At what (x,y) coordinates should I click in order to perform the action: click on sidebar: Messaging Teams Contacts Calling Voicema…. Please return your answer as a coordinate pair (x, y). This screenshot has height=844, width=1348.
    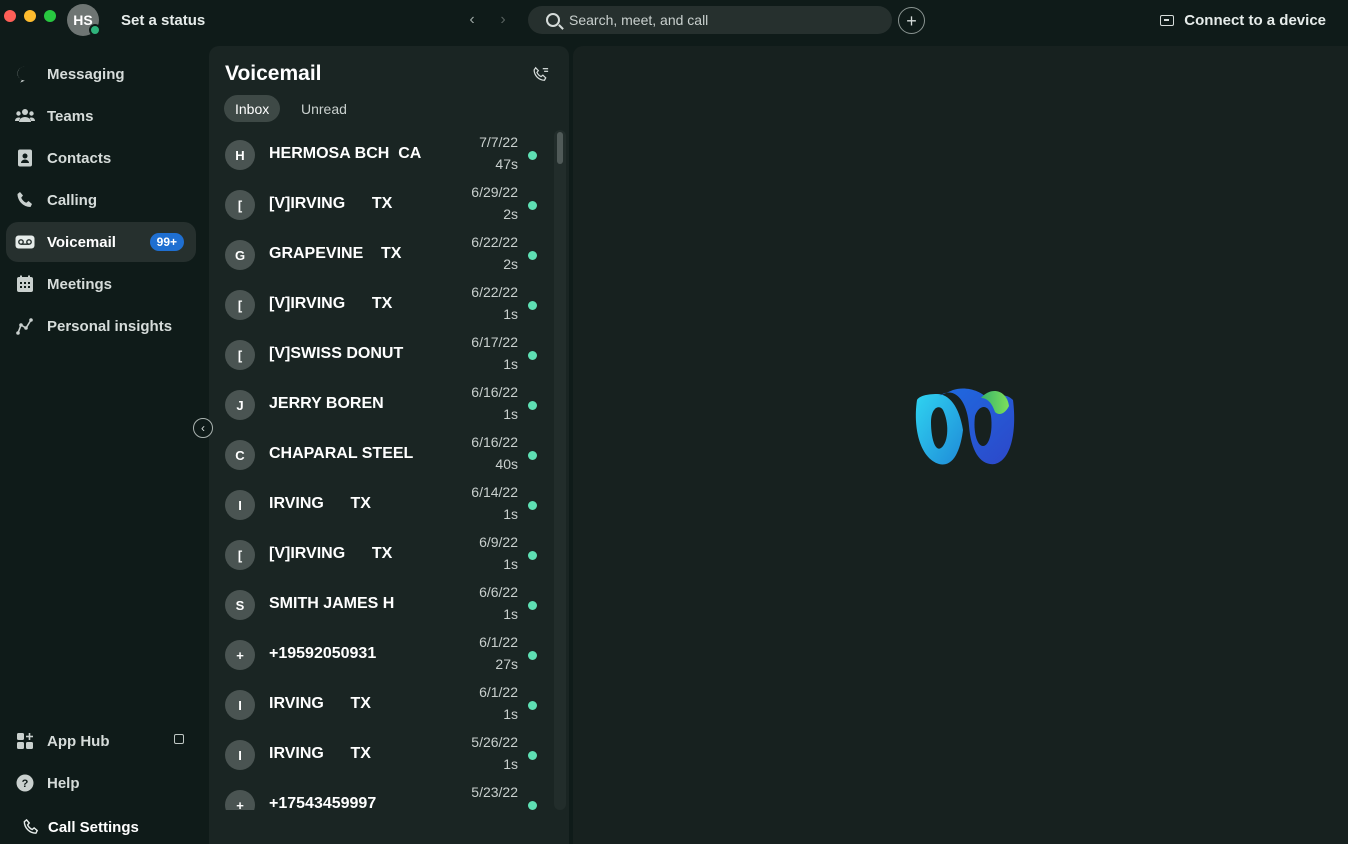
    Looking at the image, I should click on (102, 445).